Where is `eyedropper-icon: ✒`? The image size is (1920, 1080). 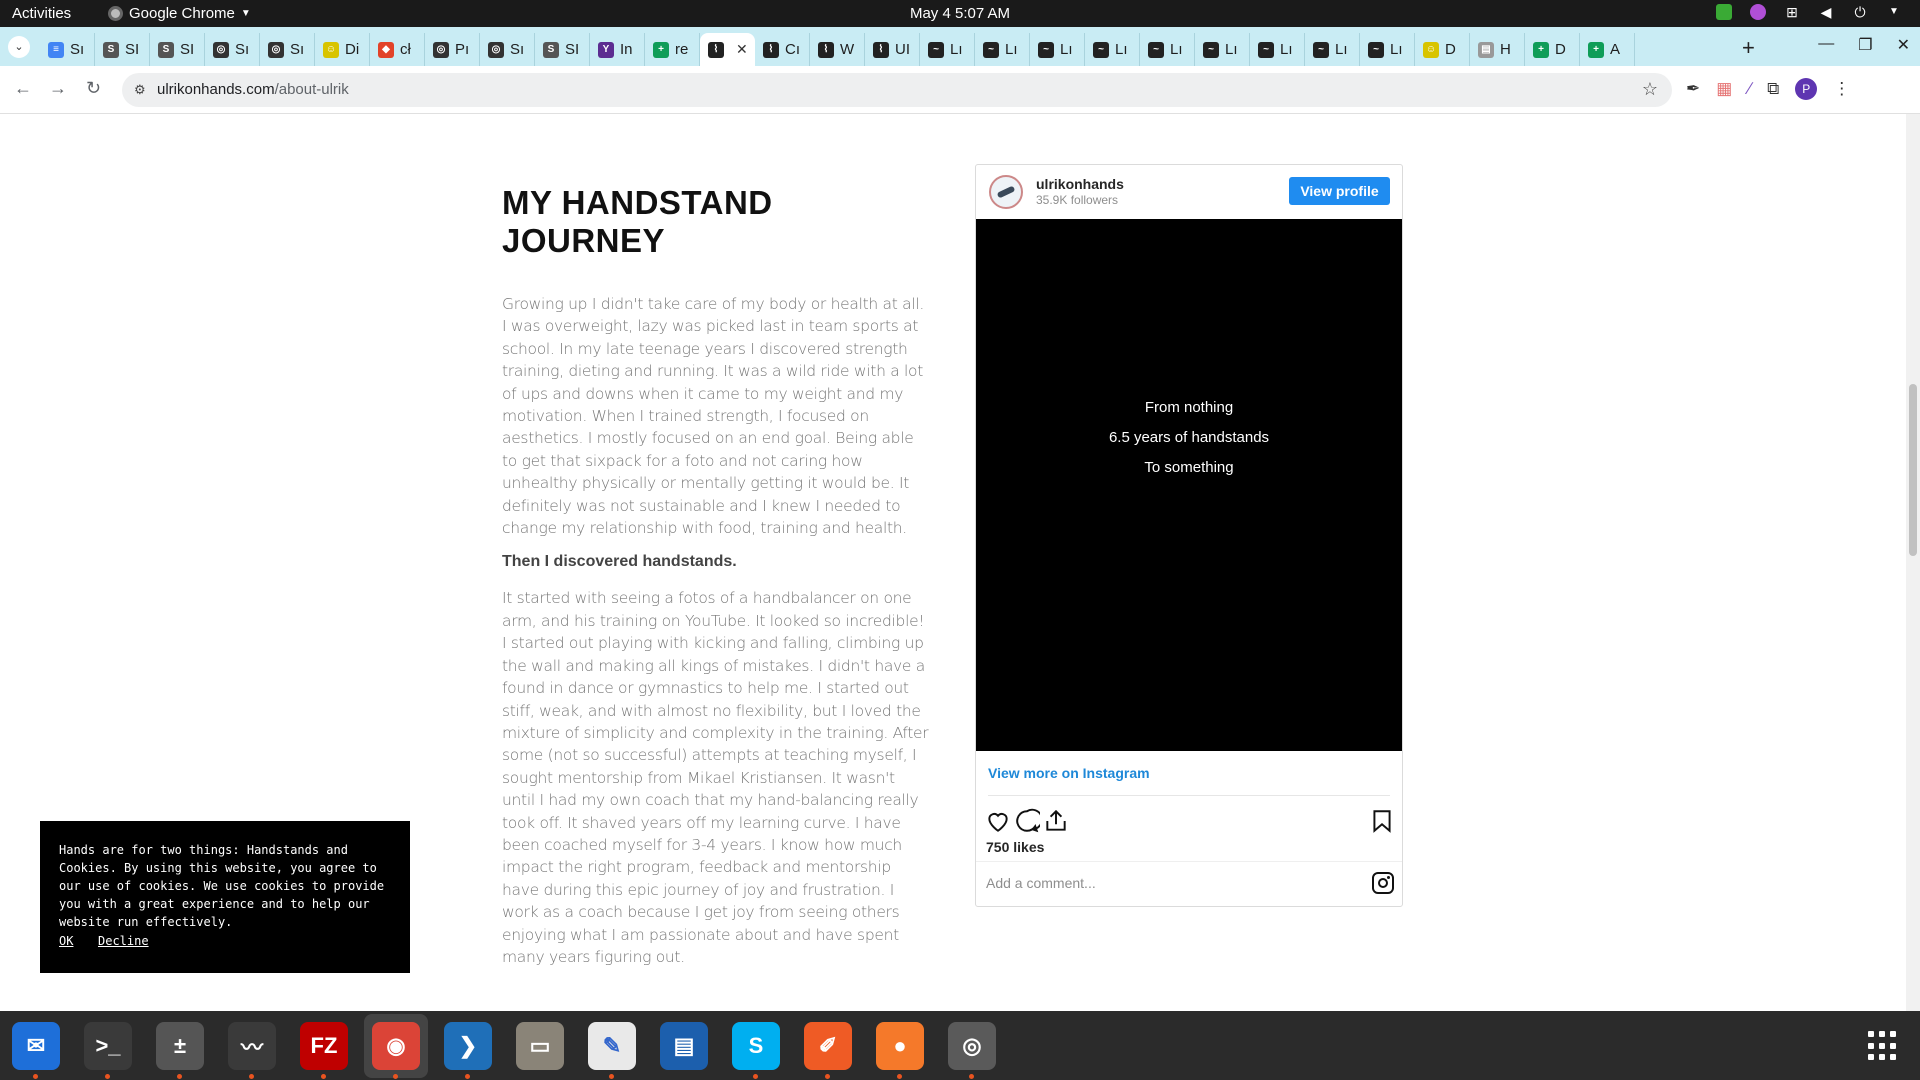
eyedropper-icon: ✒ is located at coordinates (1693, 89).